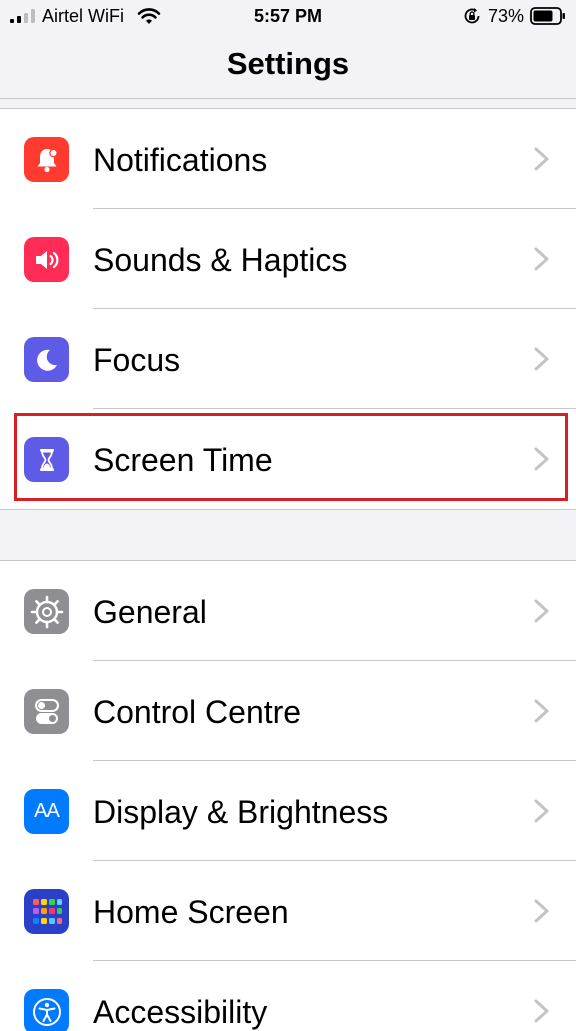 Image resolution: width=576 pixels, height=1031 pixels. What do you see at coordinates (46, 611) in the screenshot?
I see `gear-icon` at bounding box center [46, 611].